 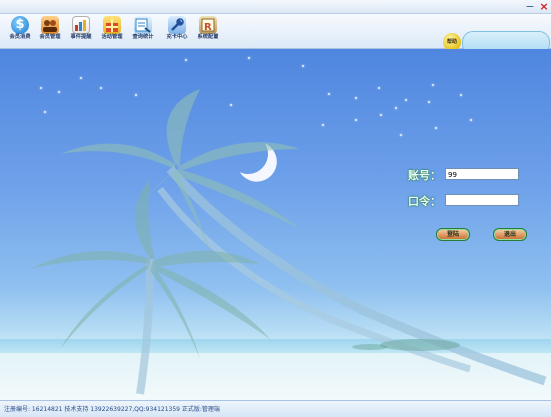 I want to click on toolbar-system-config: R 系统配置, so click(x=208, y=31).